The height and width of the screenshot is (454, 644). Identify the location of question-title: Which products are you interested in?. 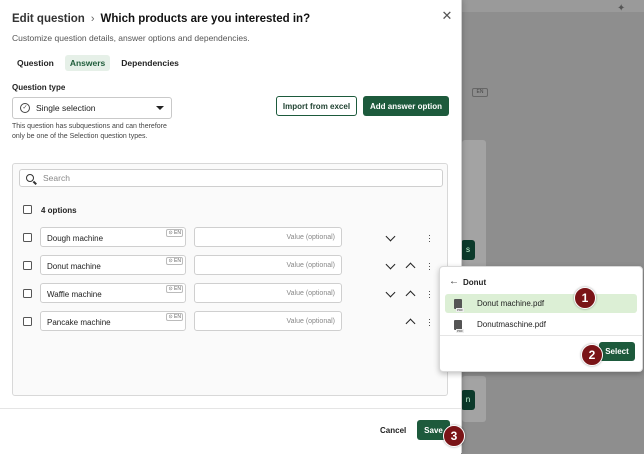
(205, 19).